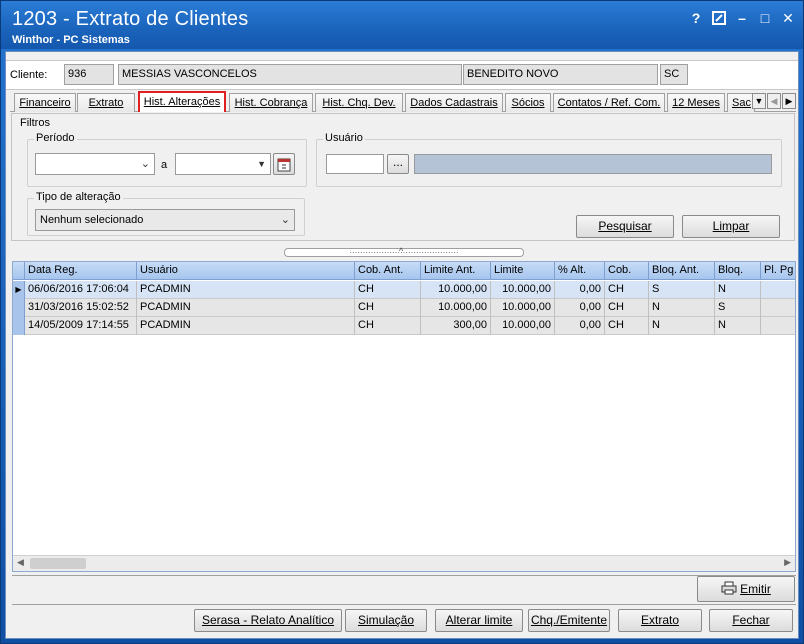 The height and width of the screenshot is (644, 804). I want to click on print-button: Emitir, so click(746, 589).